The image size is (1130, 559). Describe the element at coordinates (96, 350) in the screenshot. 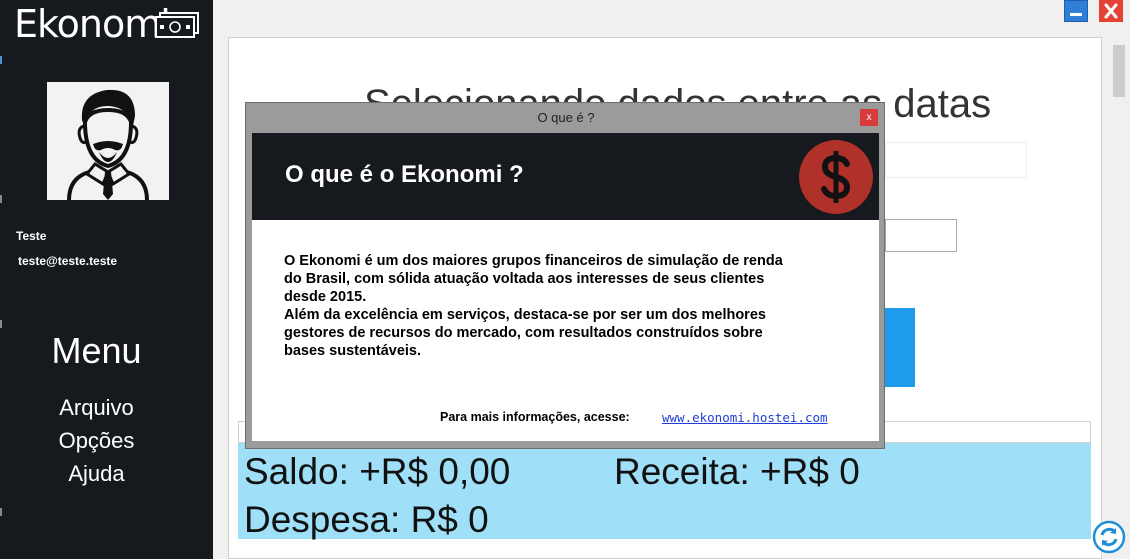

I see `menu-title: Menu` at that location.